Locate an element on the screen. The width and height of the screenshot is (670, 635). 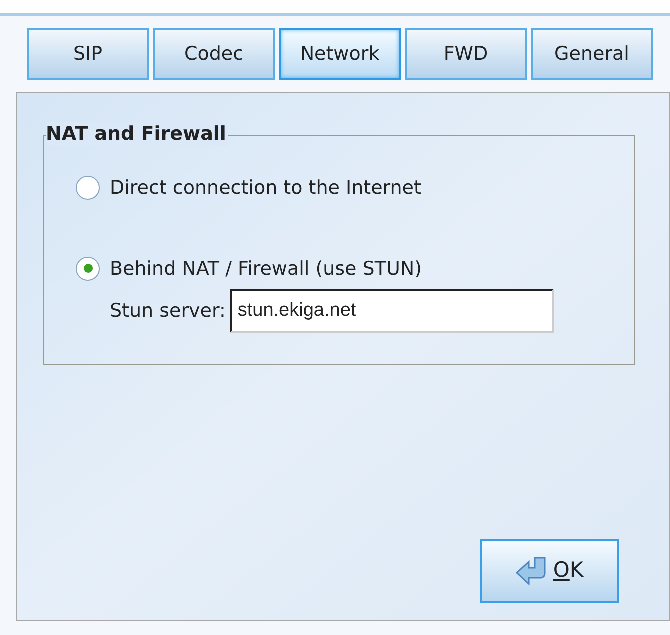
stun-server-label: Stun server: is located at coordinates (168, 311).